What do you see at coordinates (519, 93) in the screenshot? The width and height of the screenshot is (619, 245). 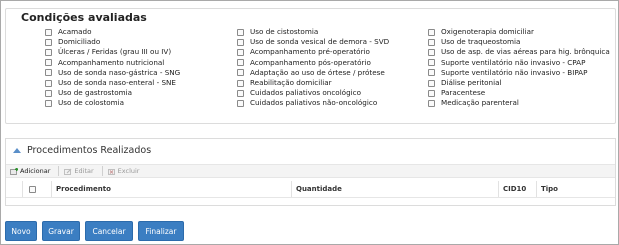 I see `condition-paracentese: Paracentese` at bounding box center [519, 93].